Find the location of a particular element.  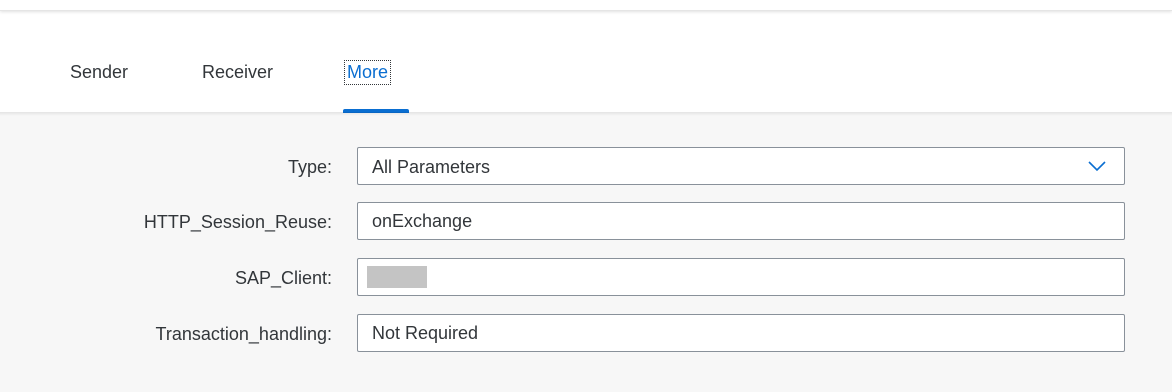

http-session-reuse-label: HTTP_Session_Reuse: is located at coordinates (237, 222).